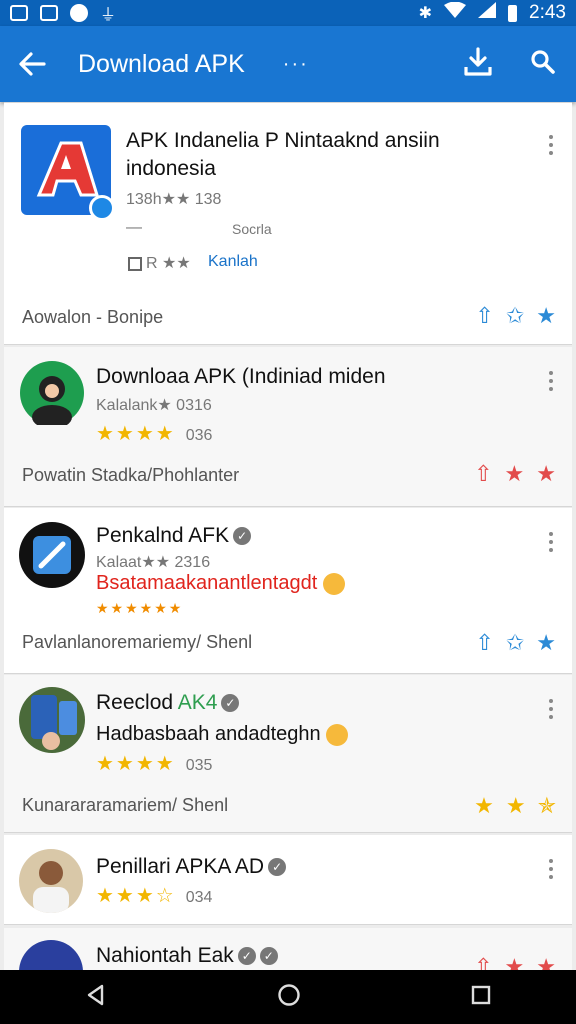  Describe the element at coordinates (159, 263) in the screenshot. I see `chip-text: R ★★` at that location.